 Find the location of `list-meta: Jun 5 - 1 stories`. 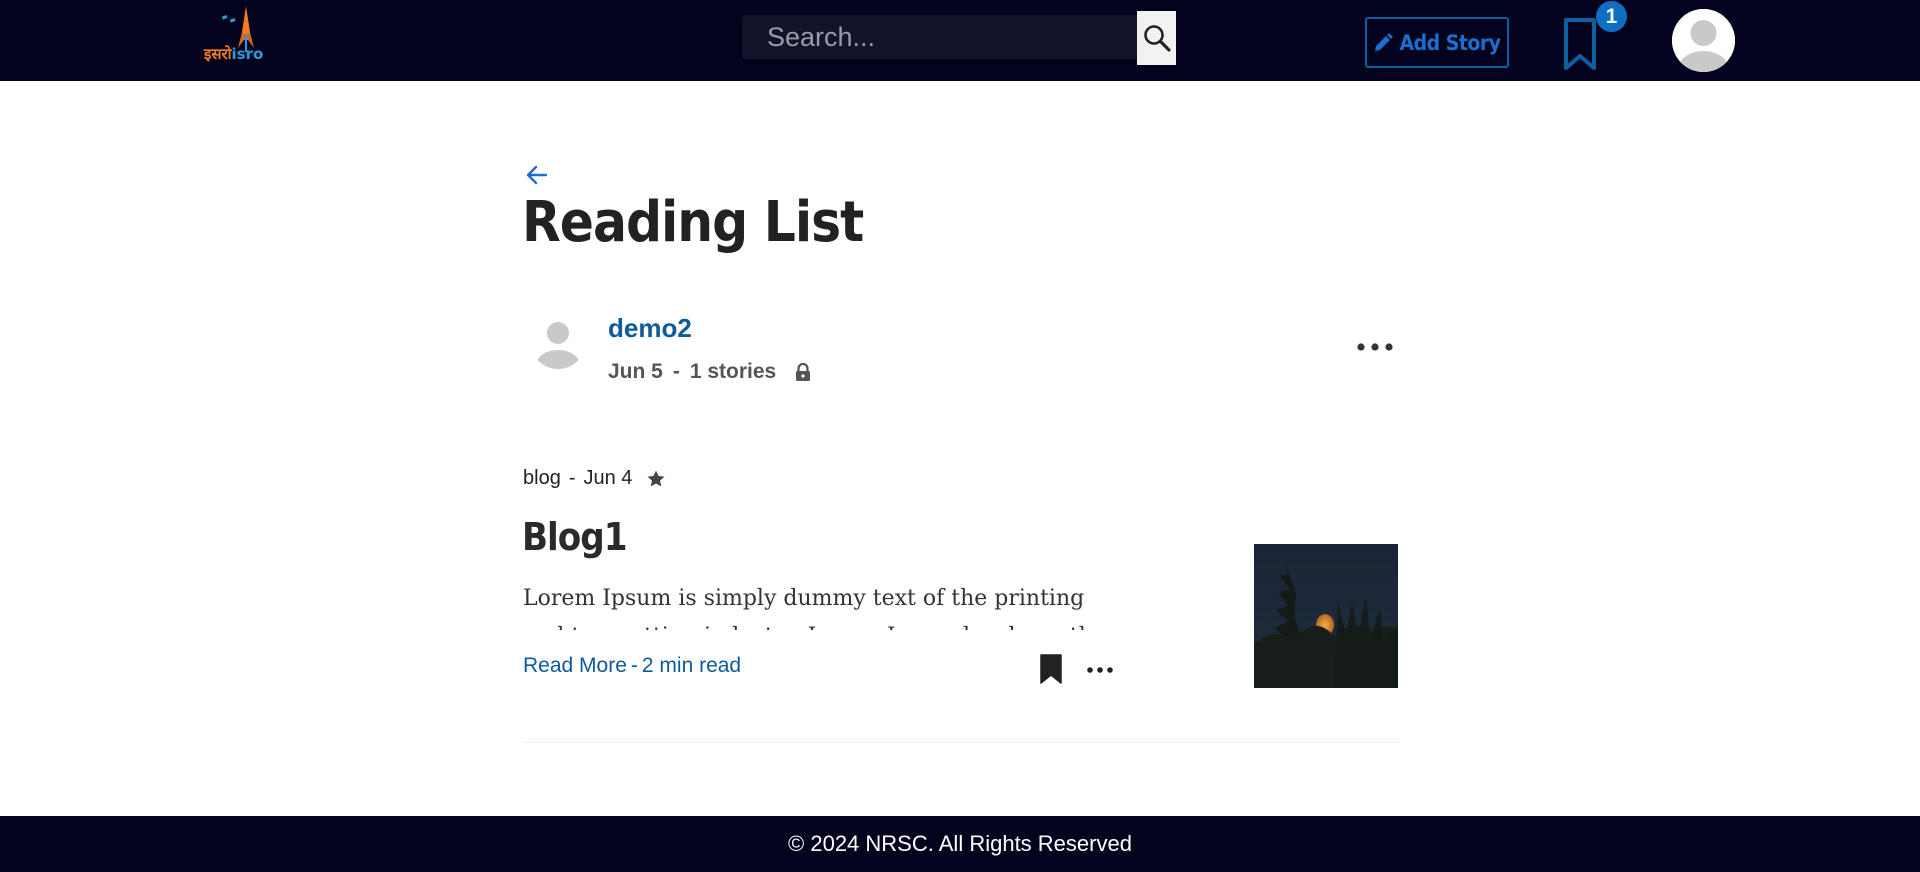

list-meta: Jun 5 - 1 stories is located at coordinates (710, 372).